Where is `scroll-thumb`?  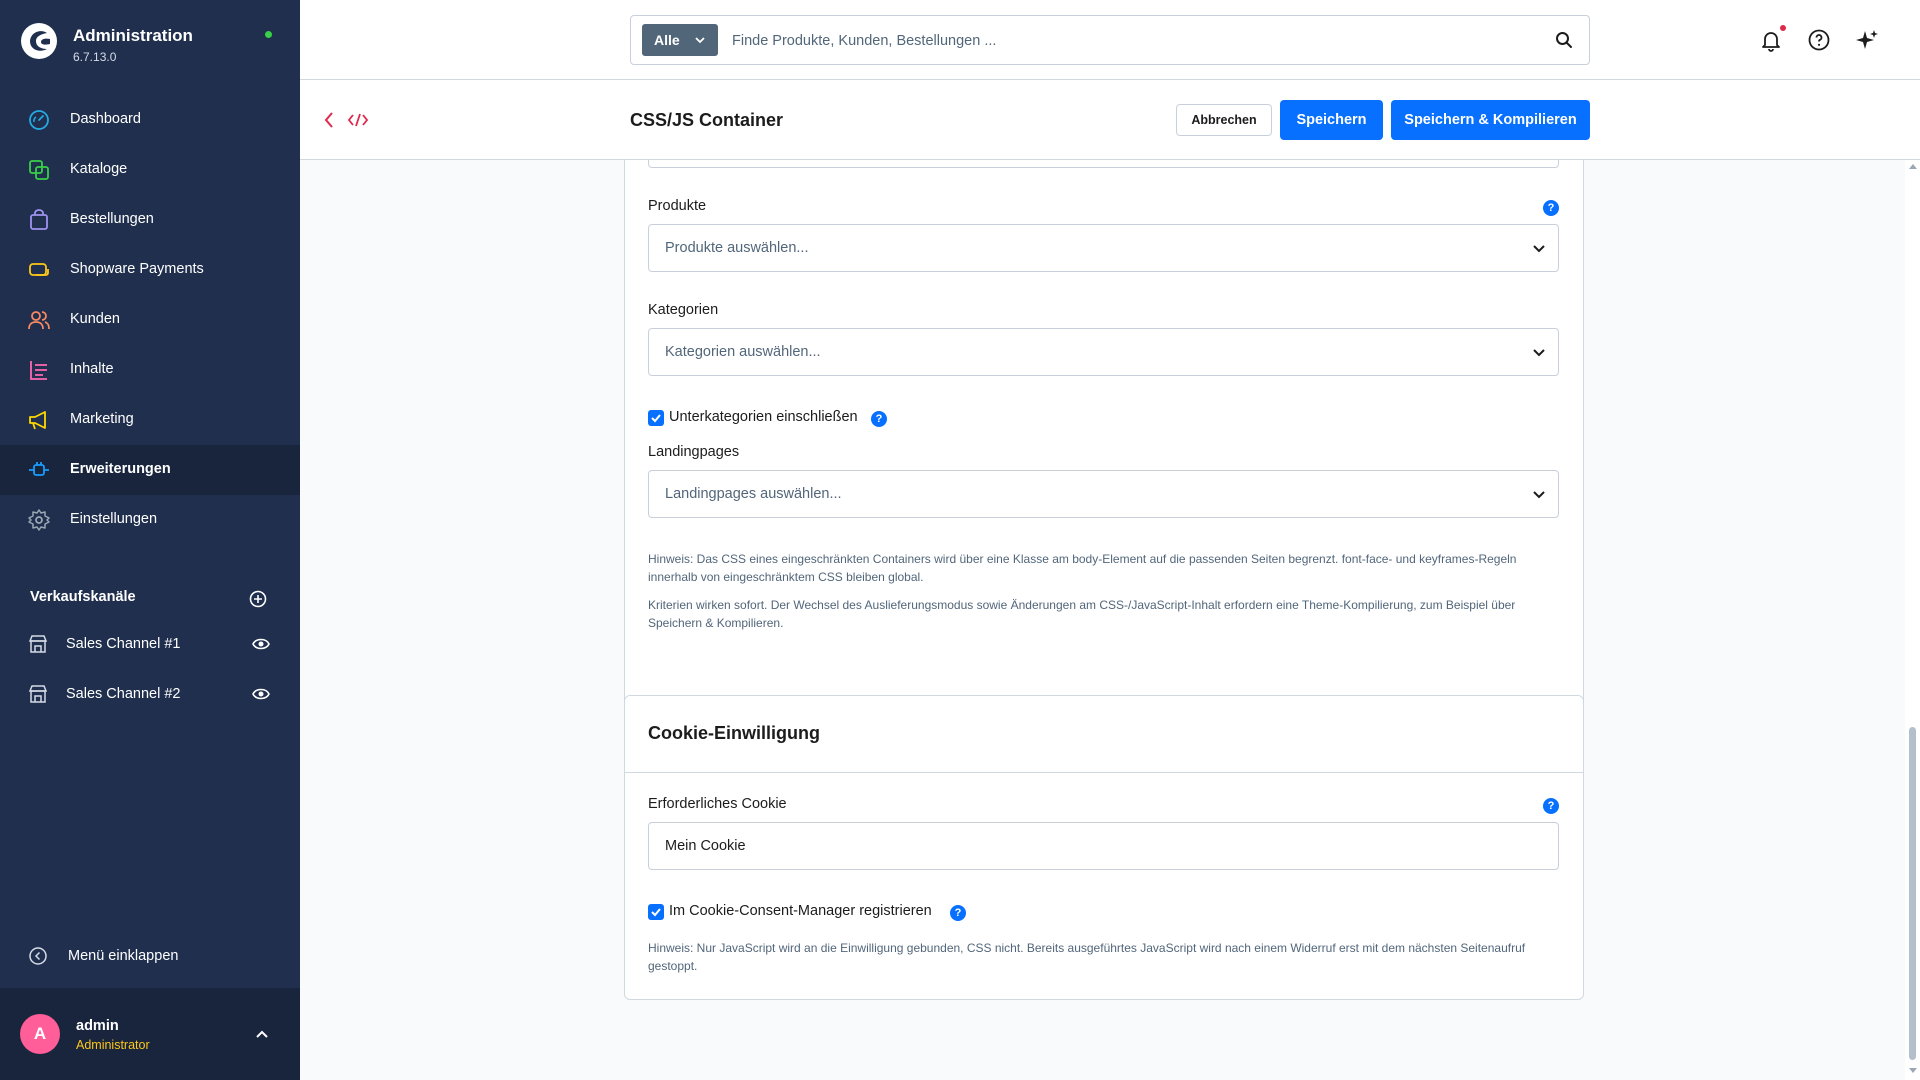 scroll-thumb is located at coordinates (1912, 893).